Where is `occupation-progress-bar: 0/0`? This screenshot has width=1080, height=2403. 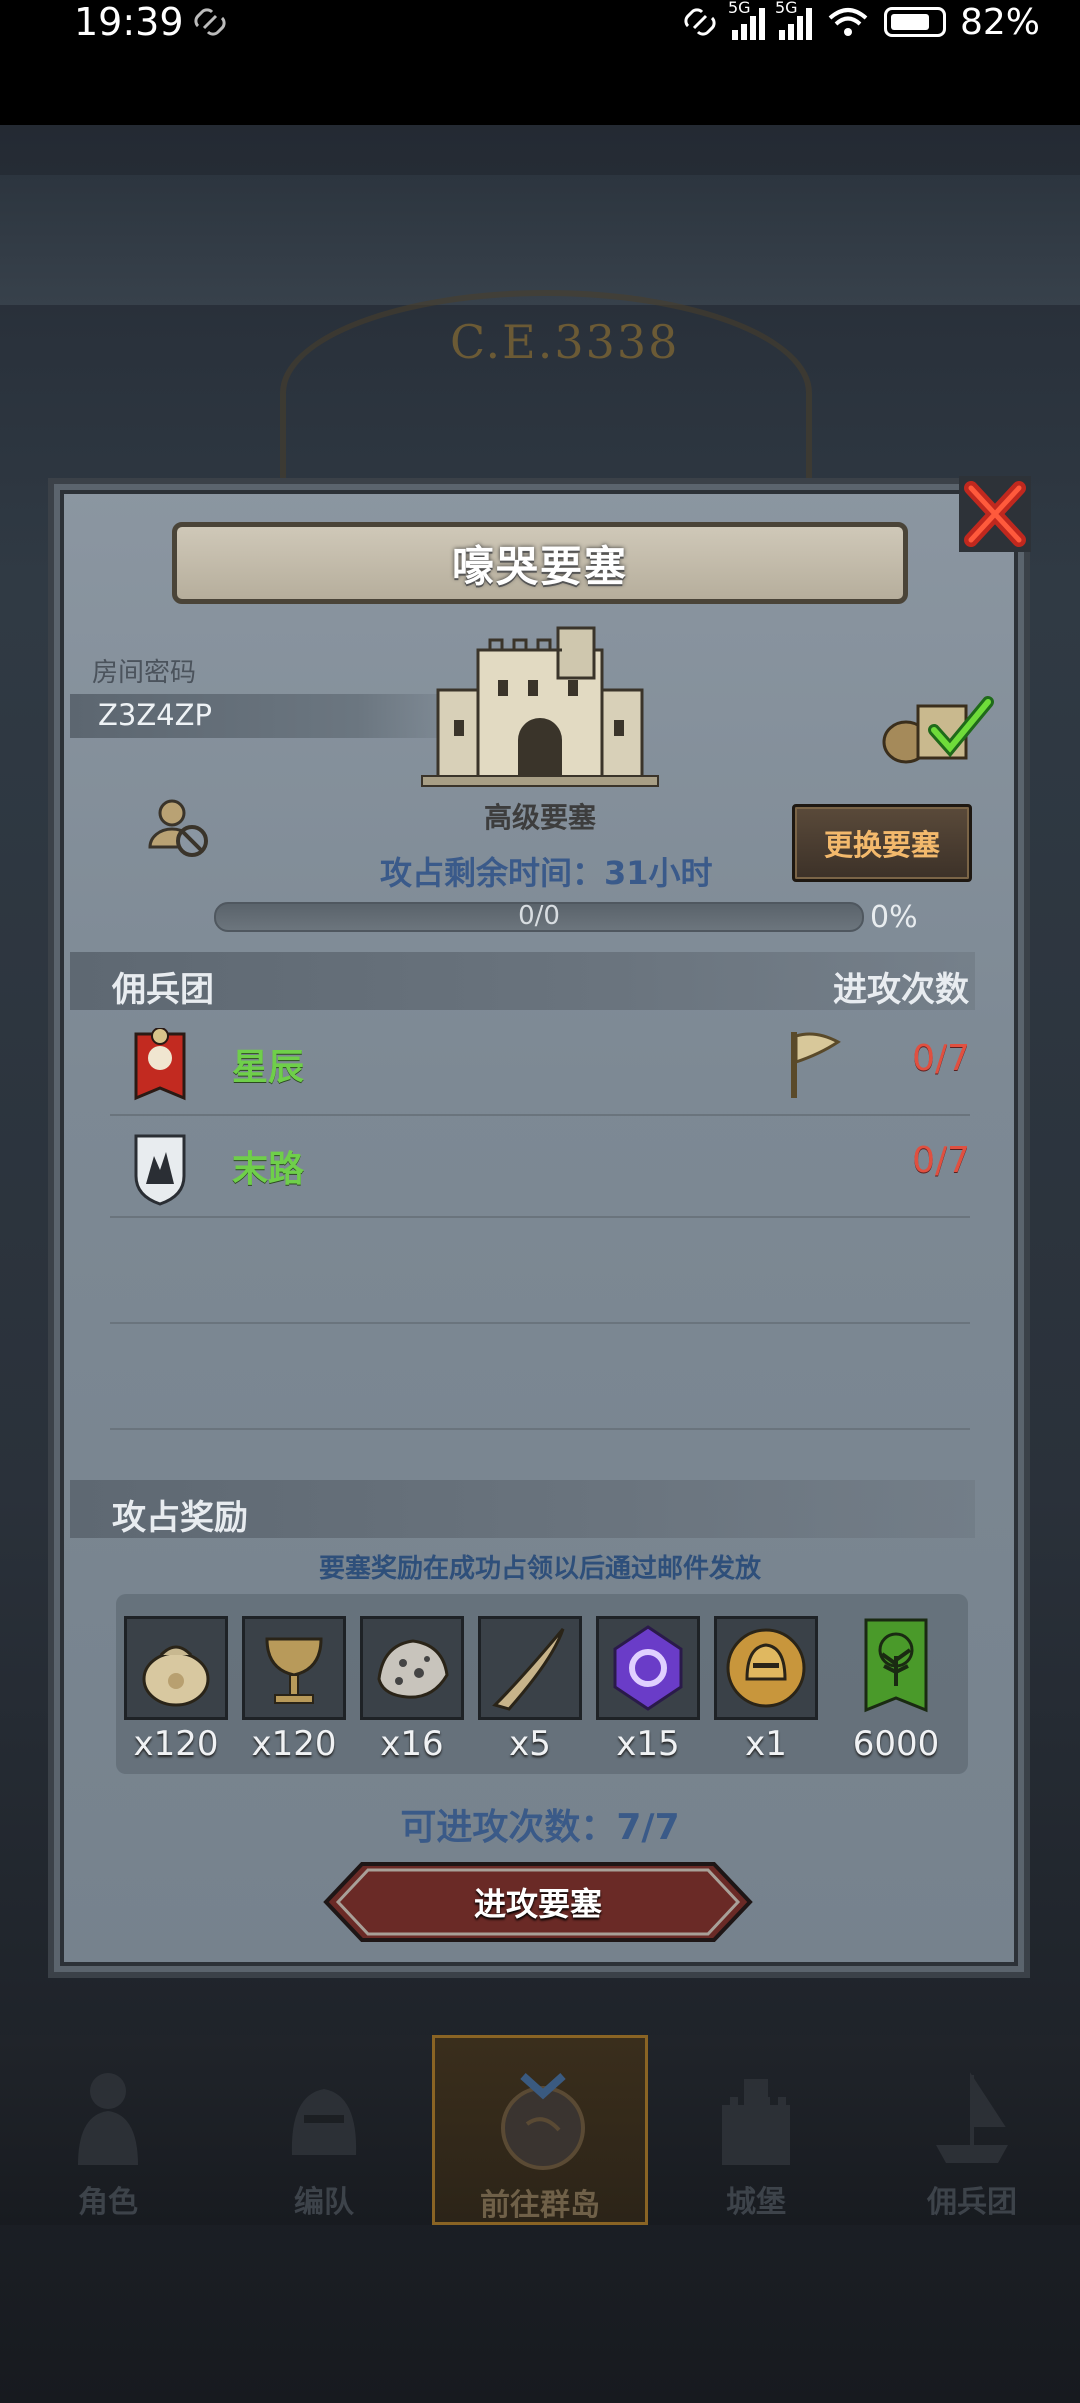
occupation-progress-bar: 0/0 is located at coordinates (539, 916).